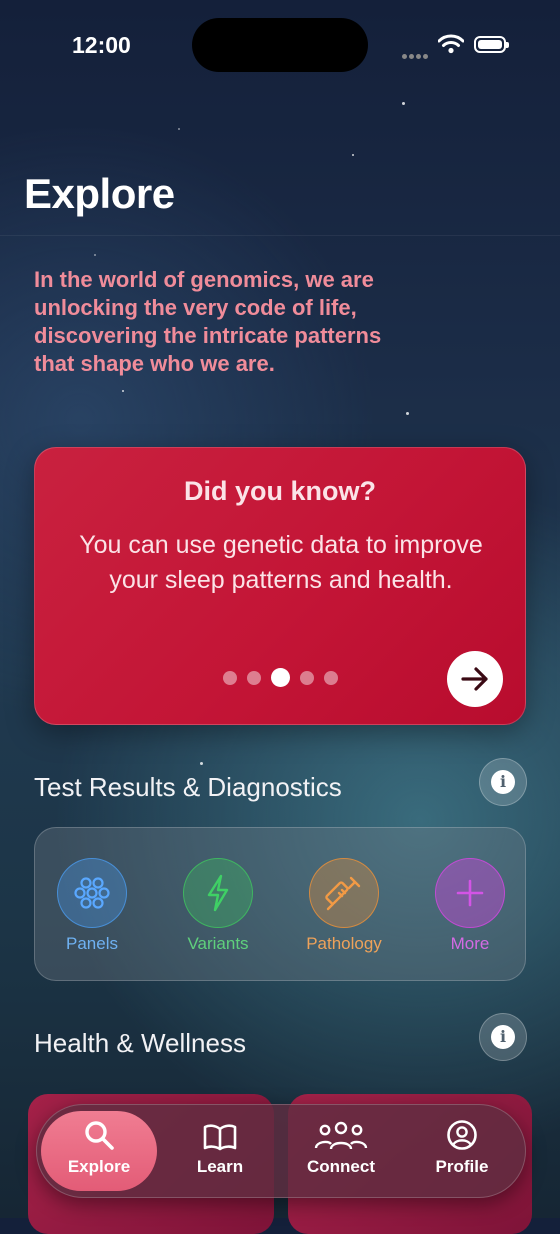  I want to click on tab-learn: Learn, so click(220, 1151).